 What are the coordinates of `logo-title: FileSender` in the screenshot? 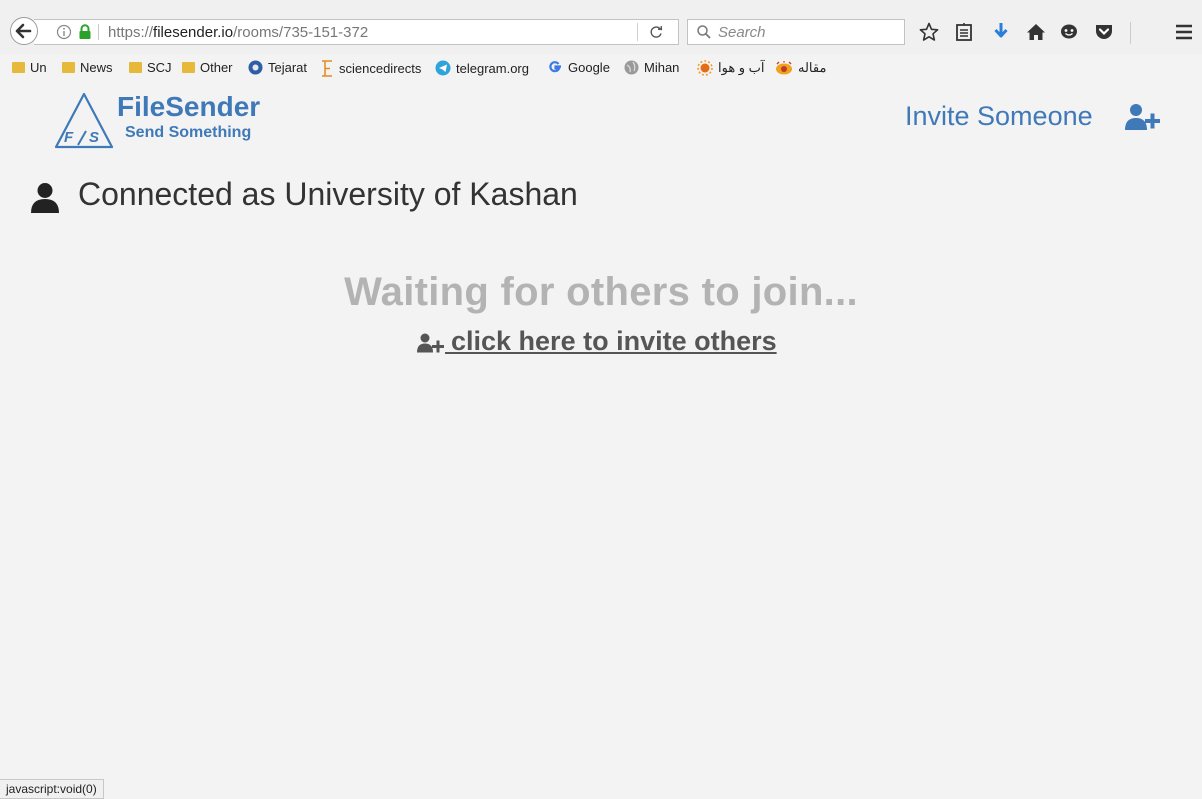 It's located at (188, 107).